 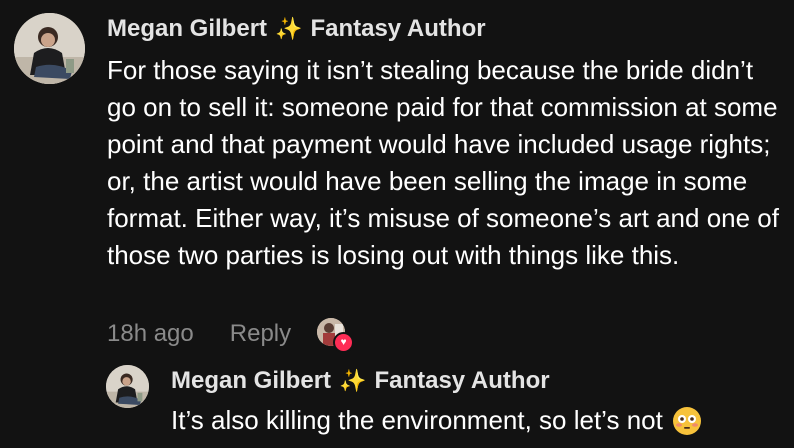 I want to click on comment-header: Megan Gilbert ✨ Fantasy Author, so click(x=296, y=29).